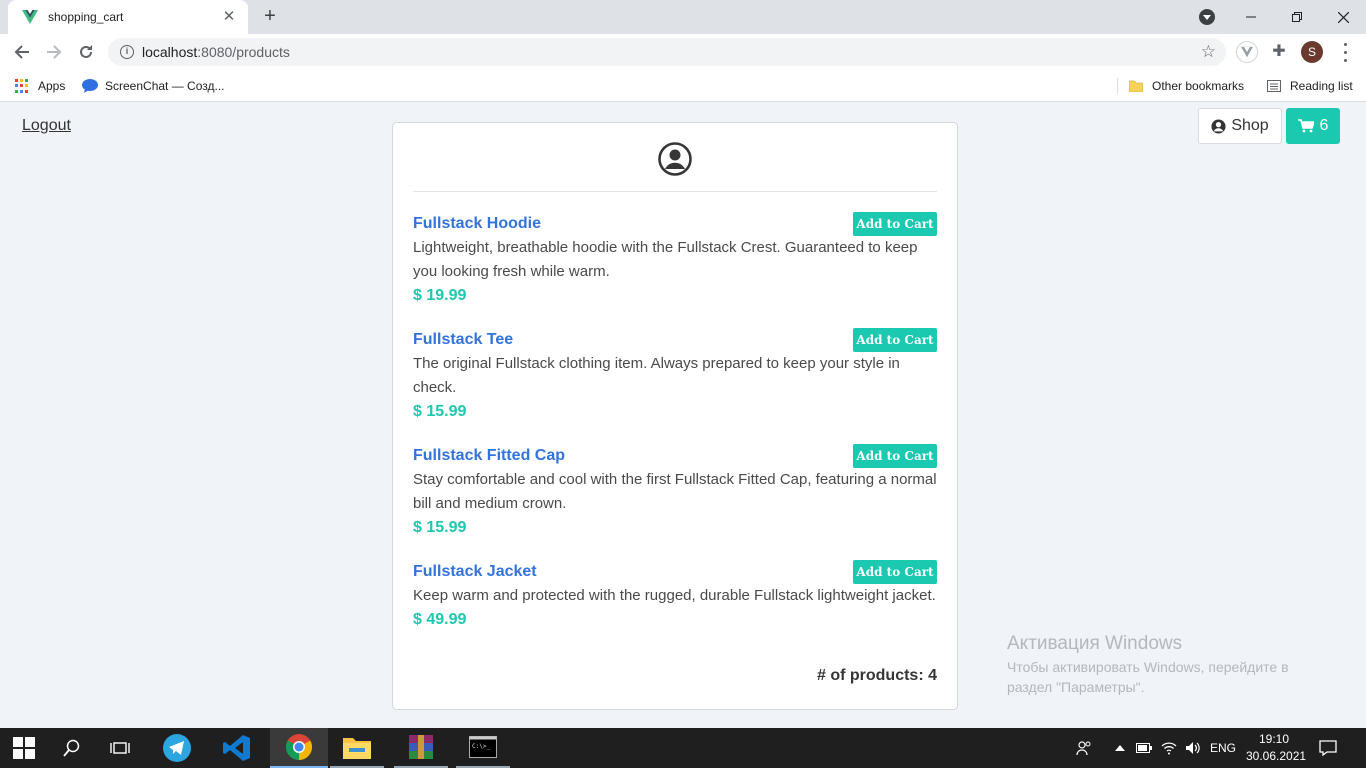 This screenshot has width=1366, height=768. What do you see at coordinates (440, 295) in the screenshot?
I see `product-price: $ 19.99` at bounding box center [440, 295].